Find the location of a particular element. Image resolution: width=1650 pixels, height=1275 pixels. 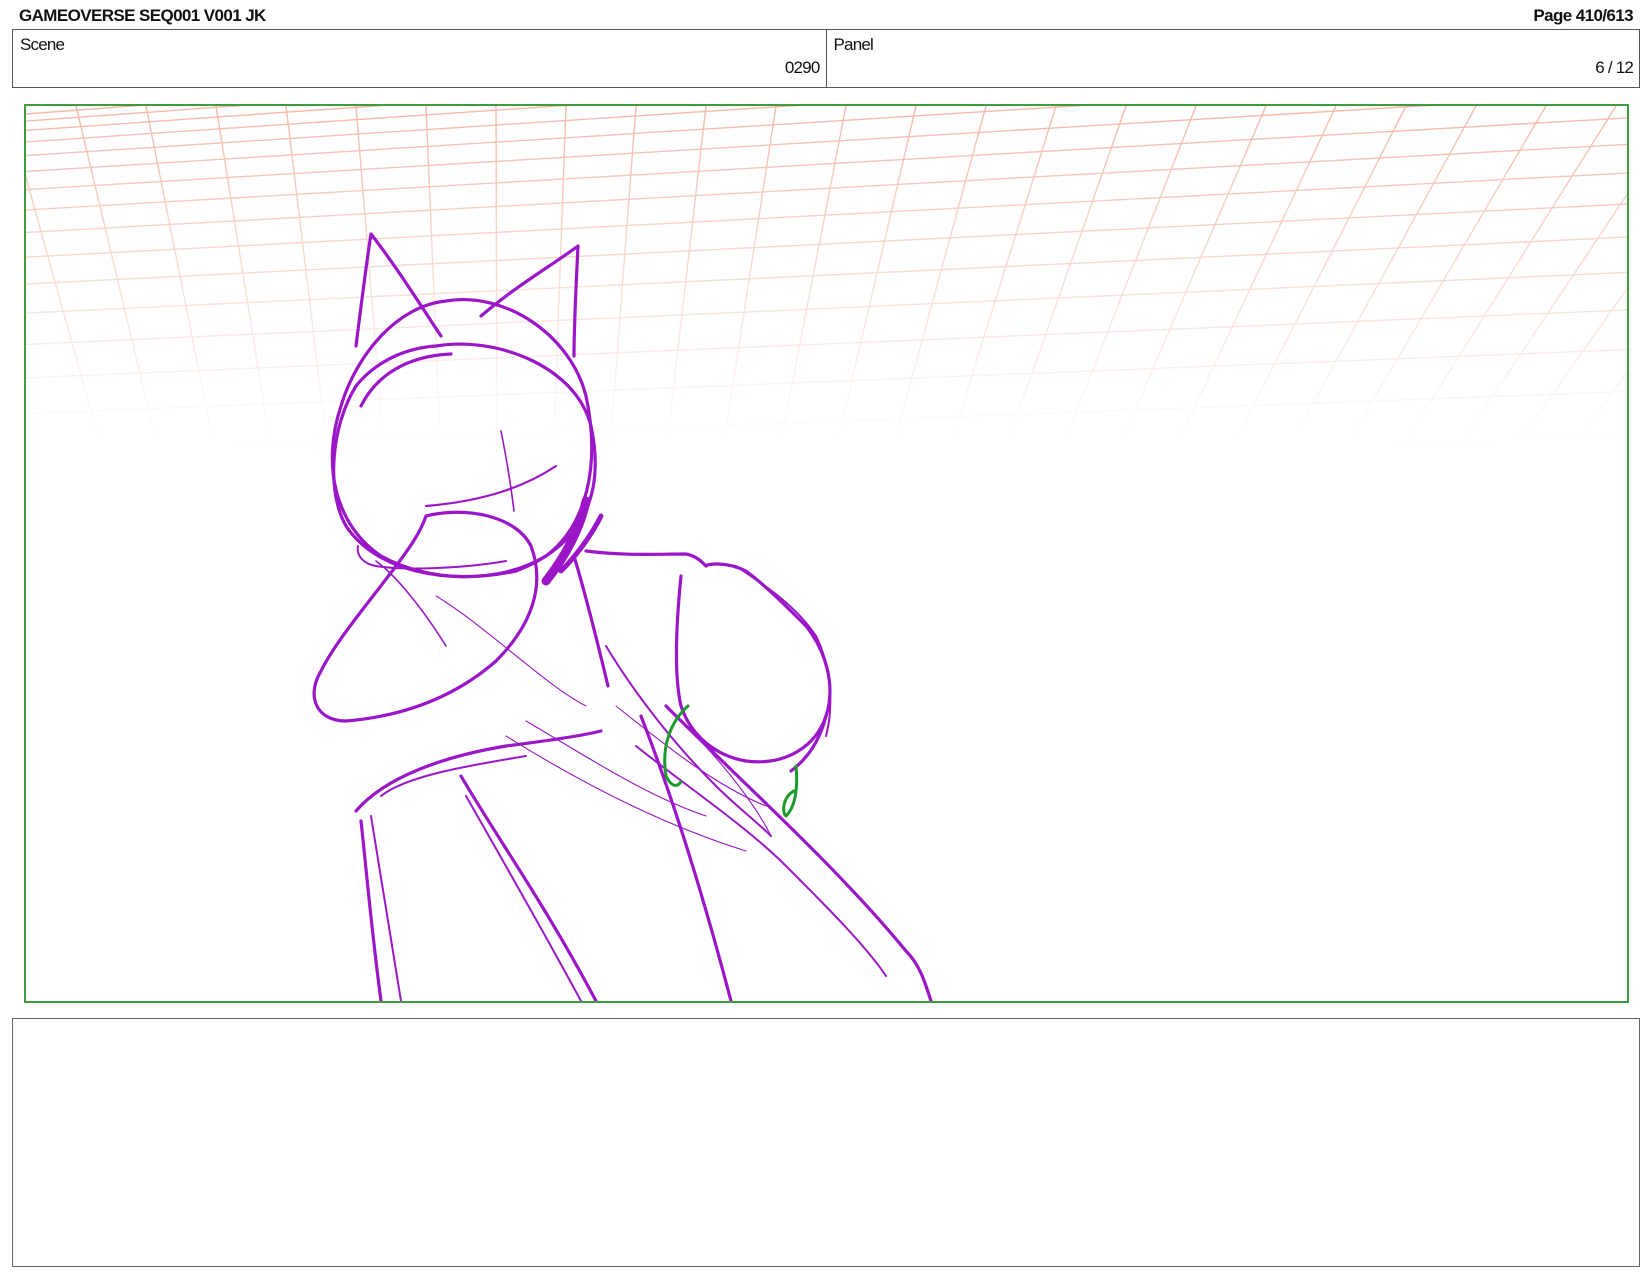

panel-label: Panel is located at coordinates (853, 44).